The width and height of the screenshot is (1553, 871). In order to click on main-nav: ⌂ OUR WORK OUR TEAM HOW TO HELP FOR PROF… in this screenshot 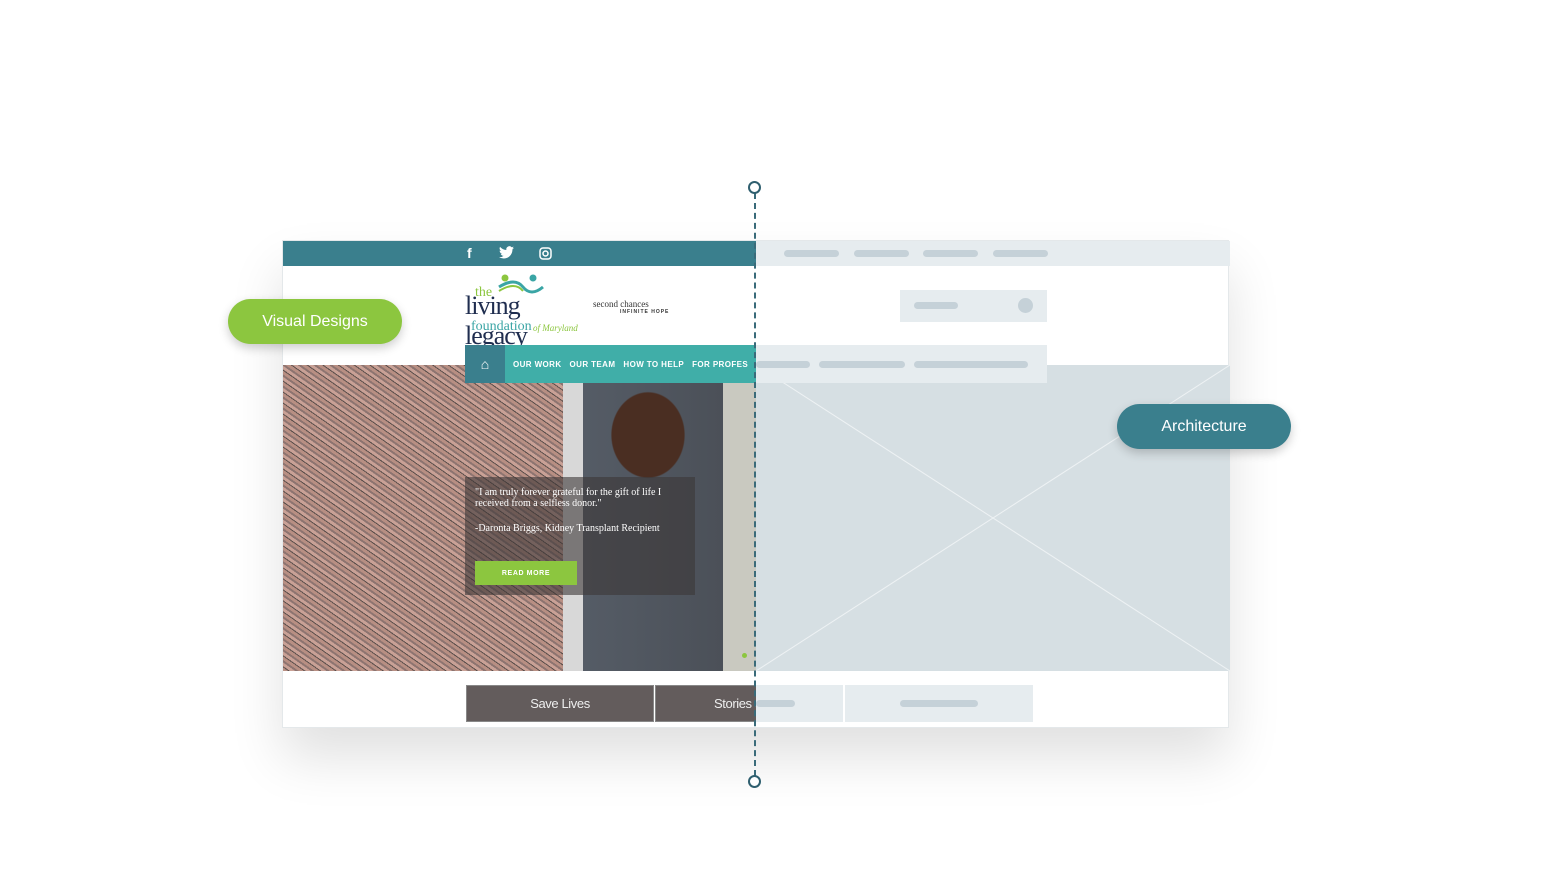, I will do `click(610, 364)`.